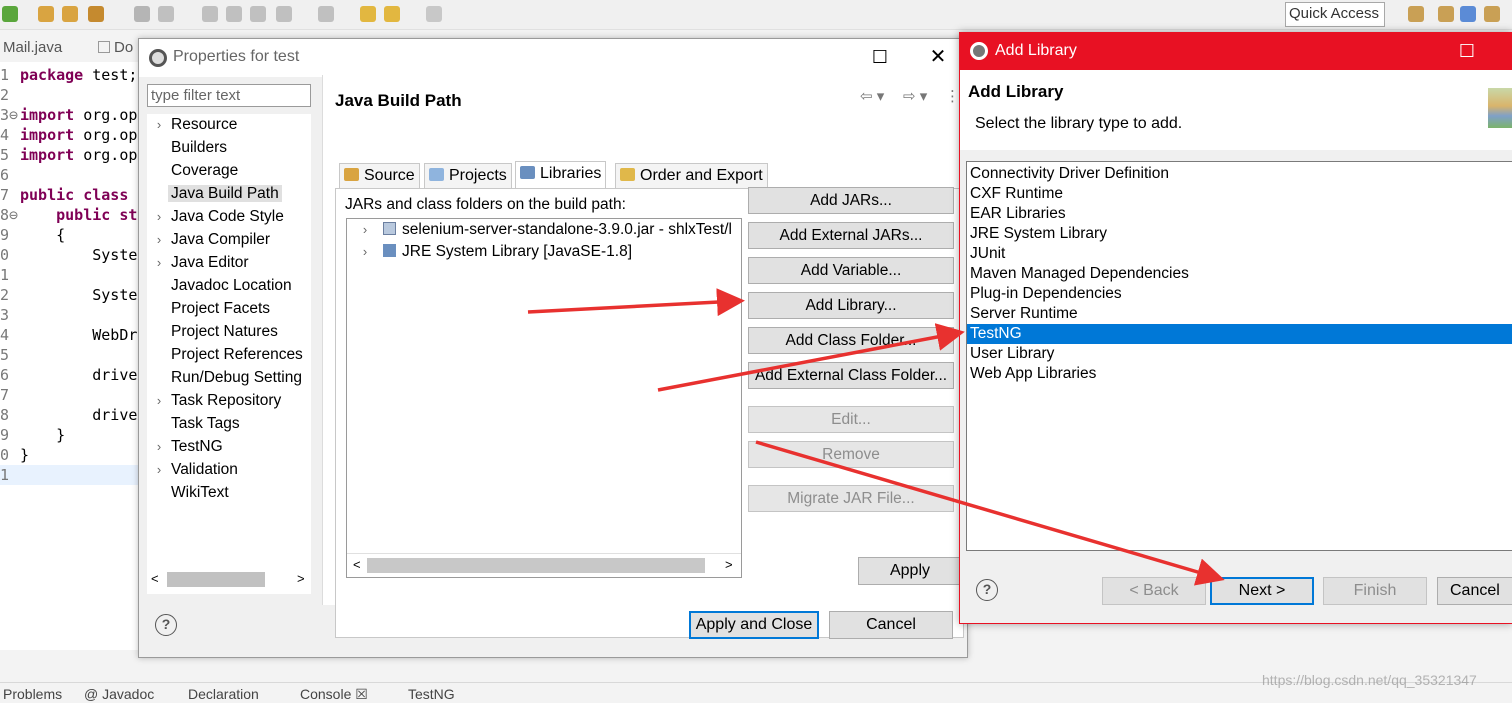 Image resolution: width=1512 pixels, height=703 pixels. Describe the element at coordinates (193, 424) in the screenshot. I see `tree-item: Task Tags` at that location.